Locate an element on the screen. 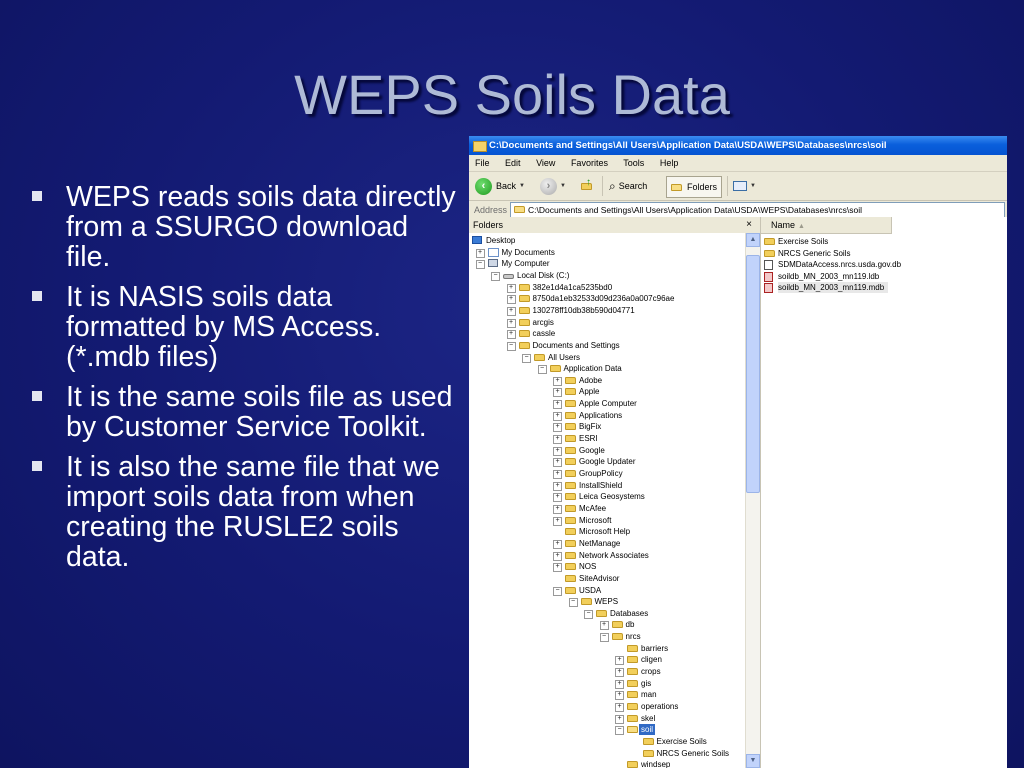 This screenshot has width=1024, height=768. tree-item-label: 130278ff10db38b590d04771 is located at coordinates (583, 310).